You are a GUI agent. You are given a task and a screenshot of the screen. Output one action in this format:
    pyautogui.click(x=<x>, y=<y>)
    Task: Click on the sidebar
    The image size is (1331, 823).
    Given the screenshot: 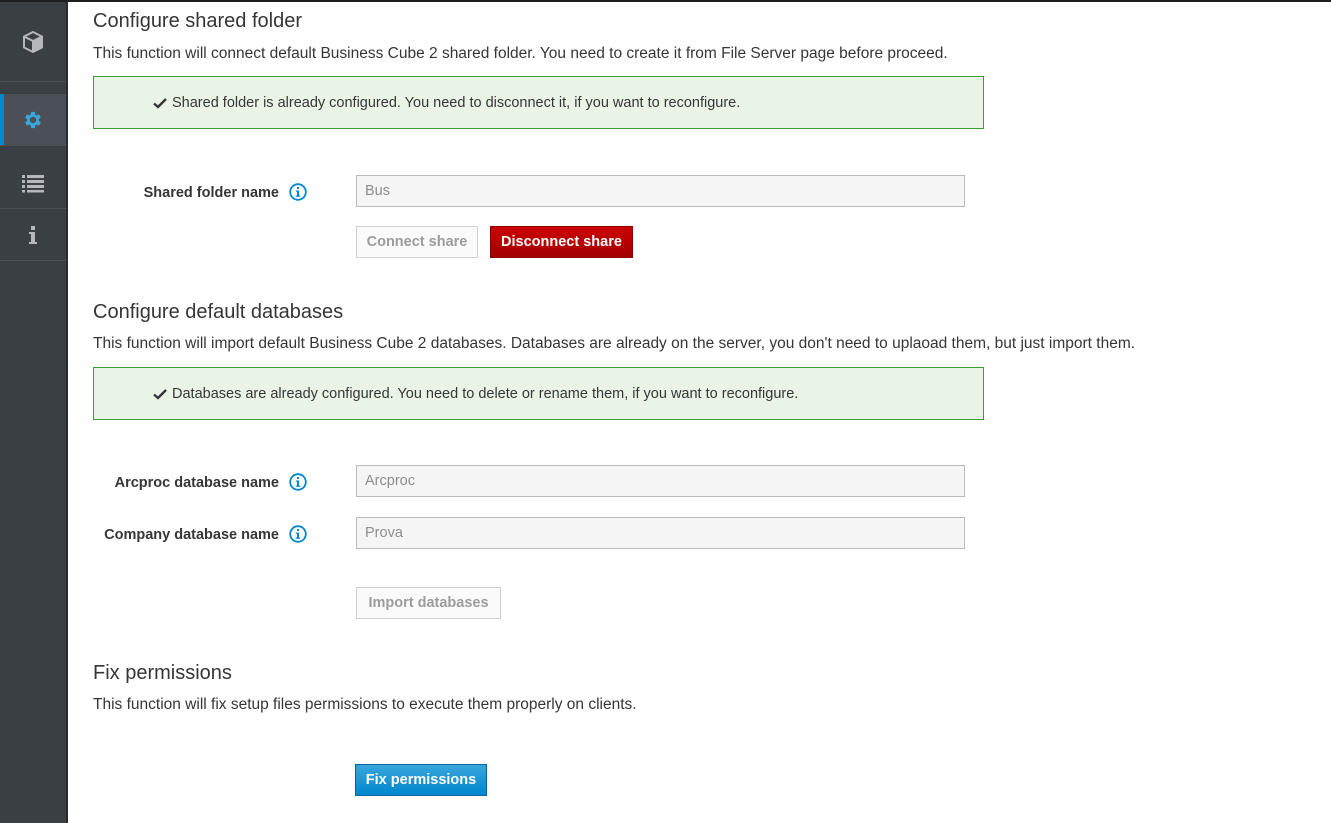 What is the action you would take?
    pyautogui.click(x=34, y=412)
    